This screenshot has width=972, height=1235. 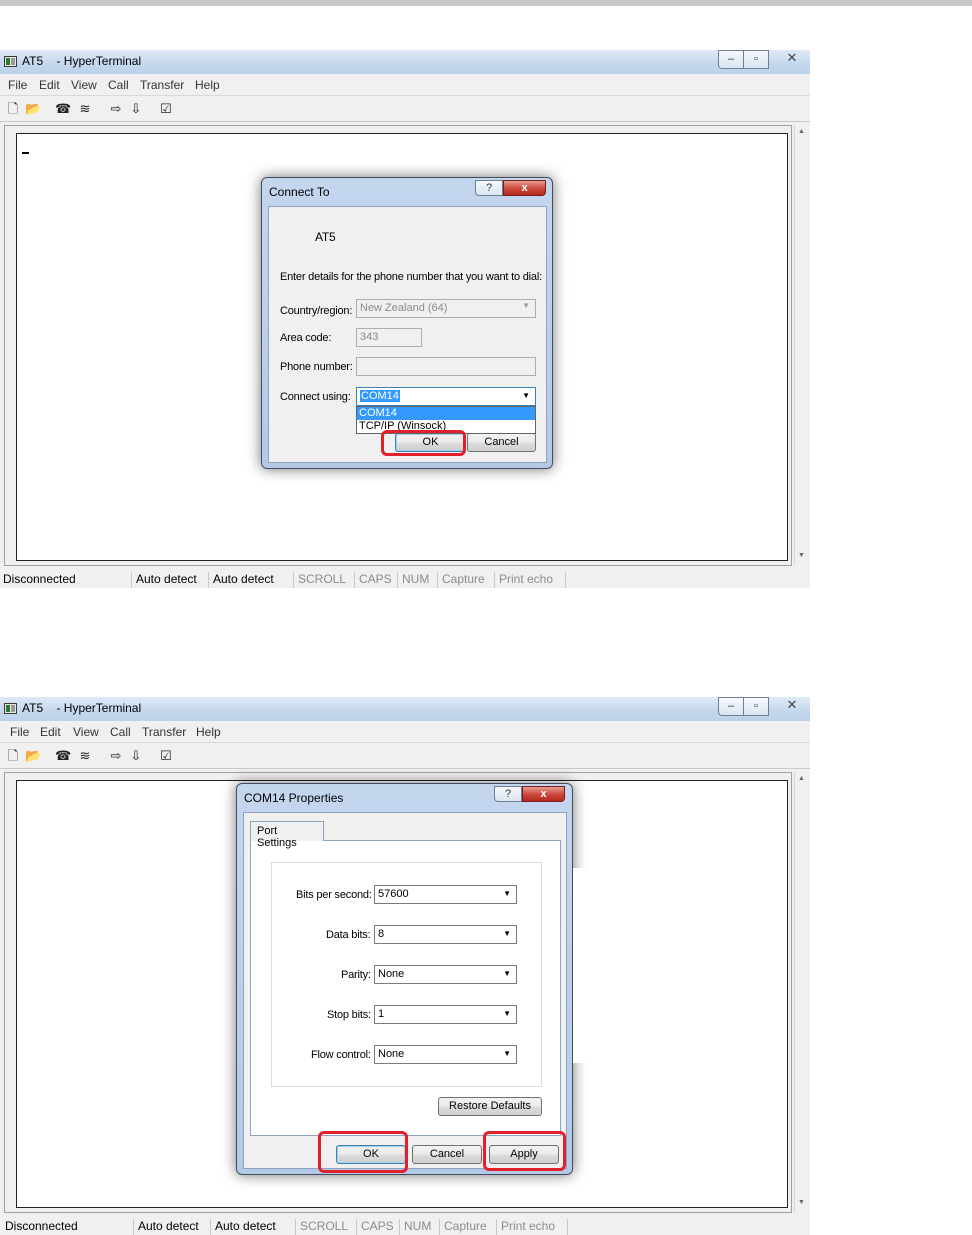 I want to click on option-com14: COM14, so click(x=446, y=413).